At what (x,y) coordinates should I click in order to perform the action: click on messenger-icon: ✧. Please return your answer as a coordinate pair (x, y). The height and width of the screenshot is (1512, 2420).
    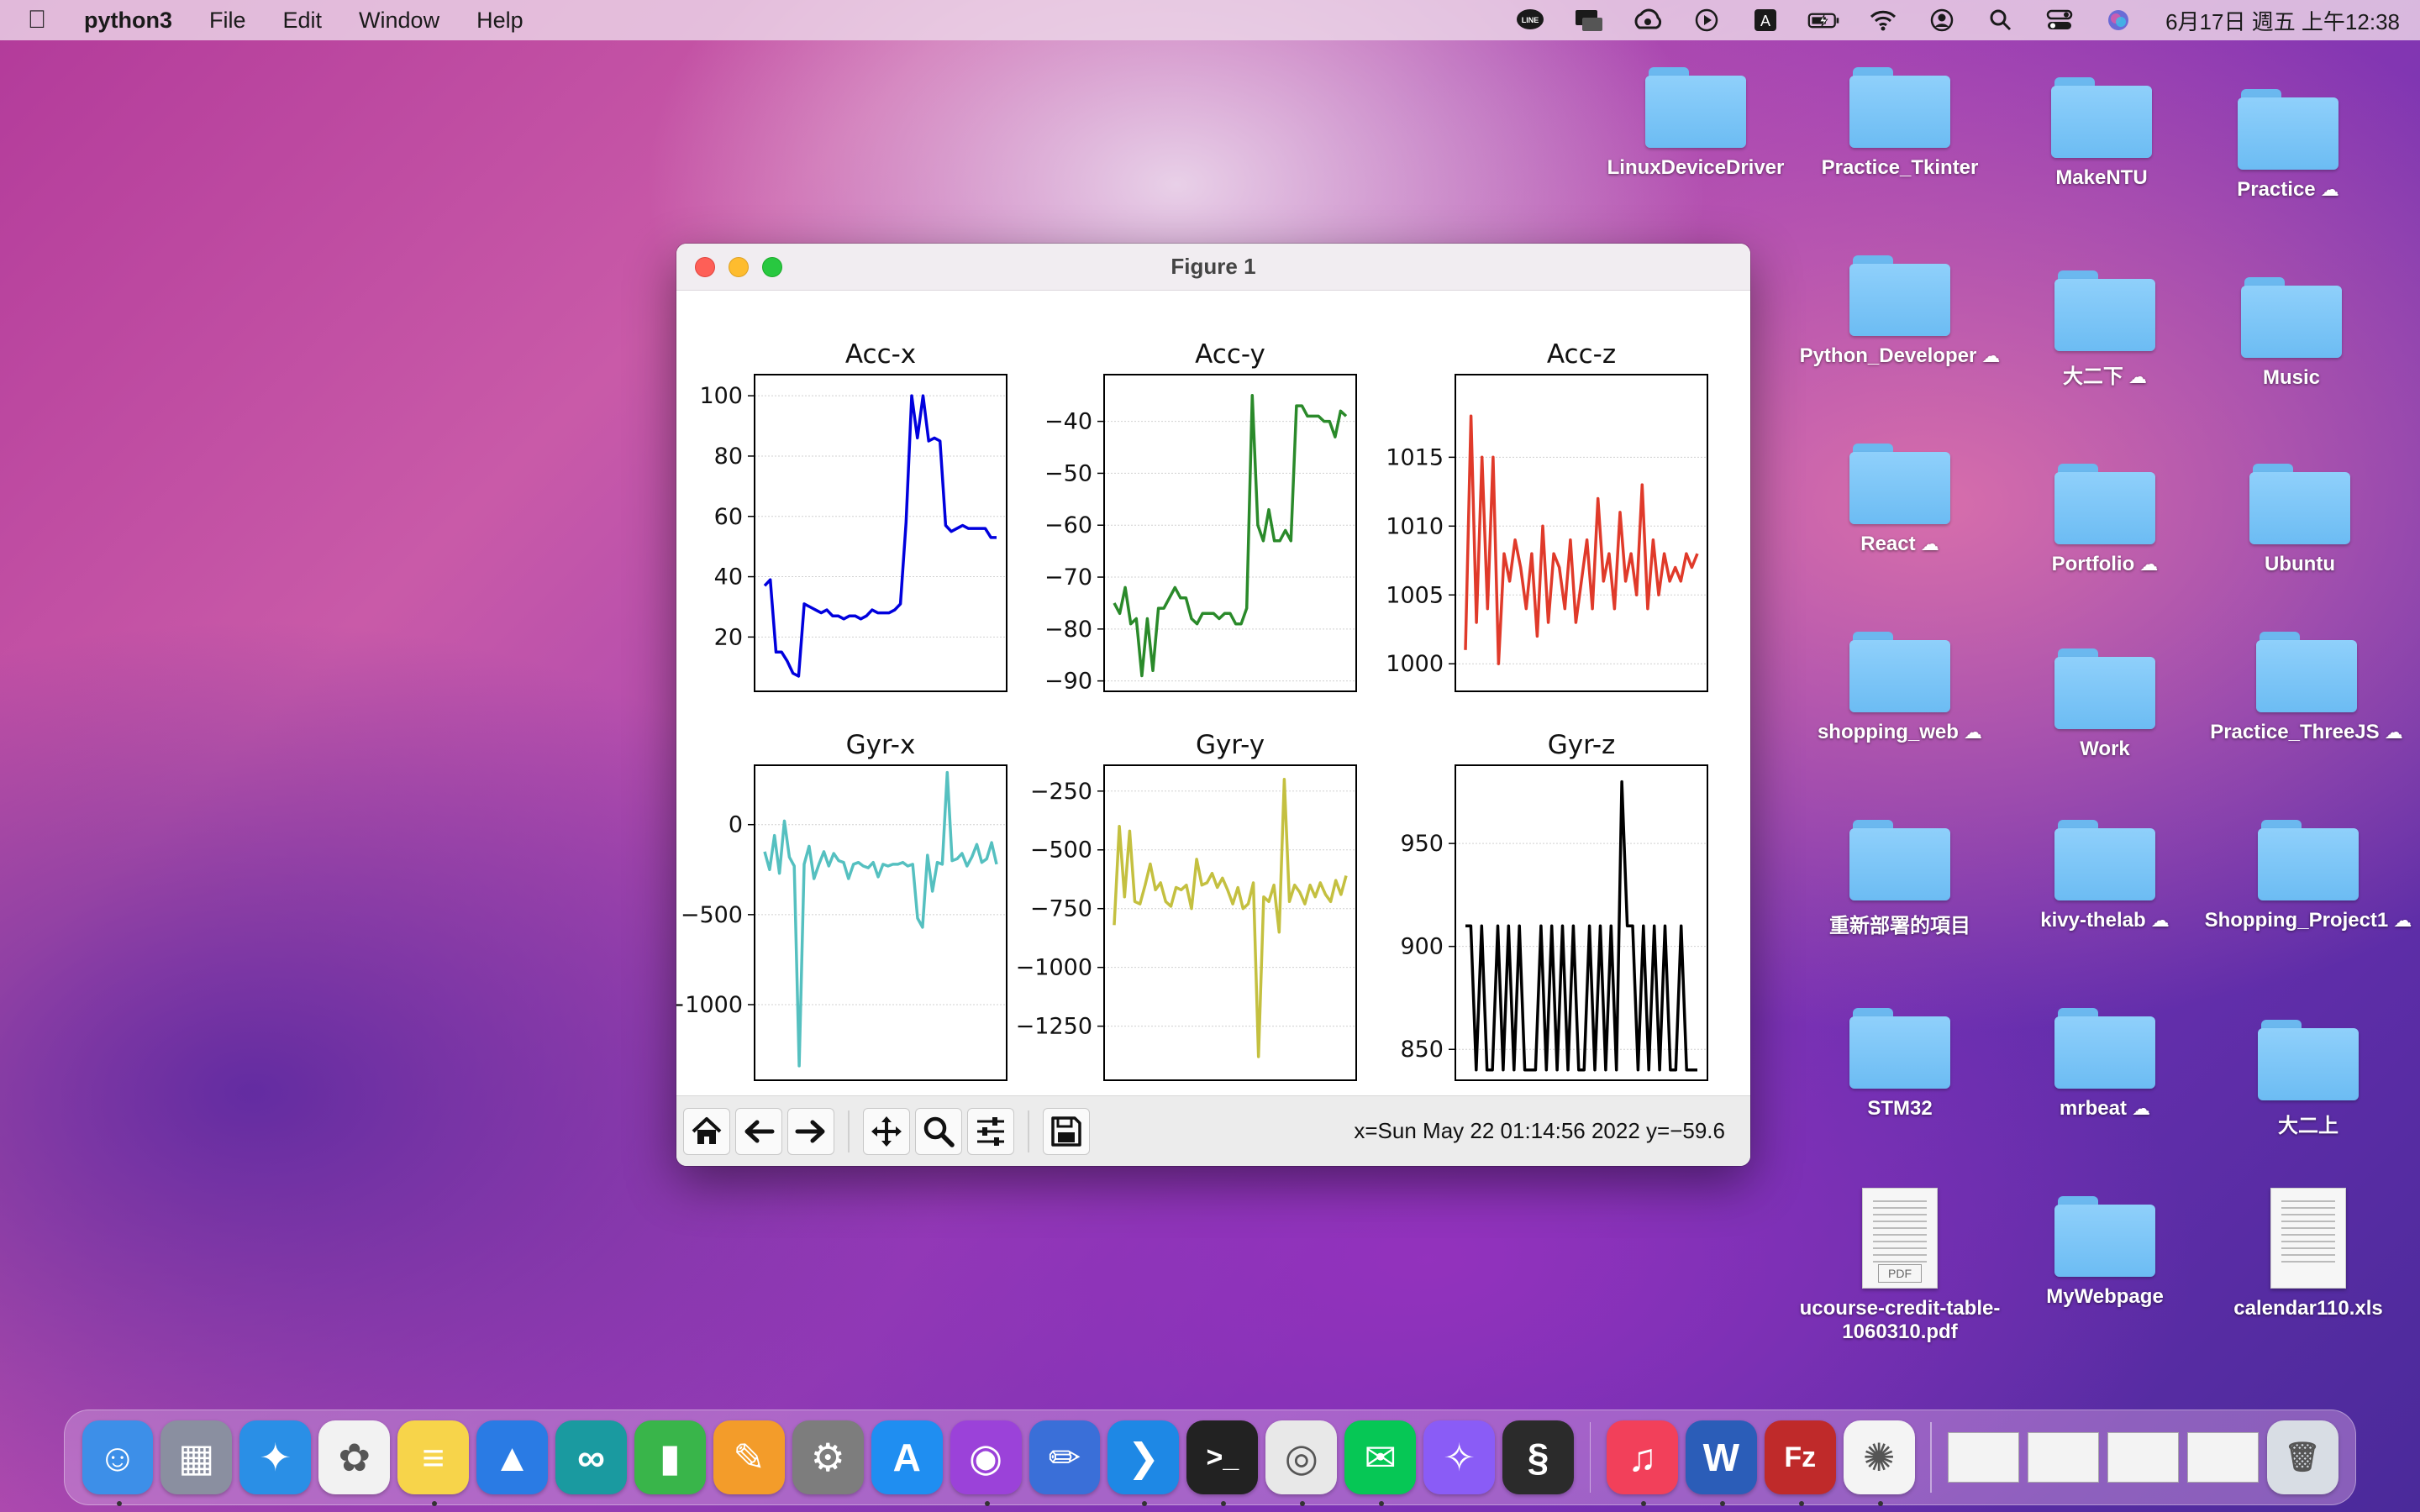
    Looking at the image, I should click on (1459, 1457).